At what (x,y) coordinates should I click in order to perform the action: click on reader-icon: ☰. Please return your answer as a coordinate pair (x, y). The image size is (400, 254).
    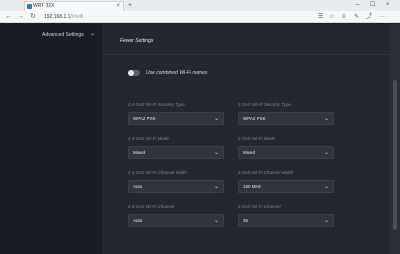
    Looking at the image, I should click on (320, 17).